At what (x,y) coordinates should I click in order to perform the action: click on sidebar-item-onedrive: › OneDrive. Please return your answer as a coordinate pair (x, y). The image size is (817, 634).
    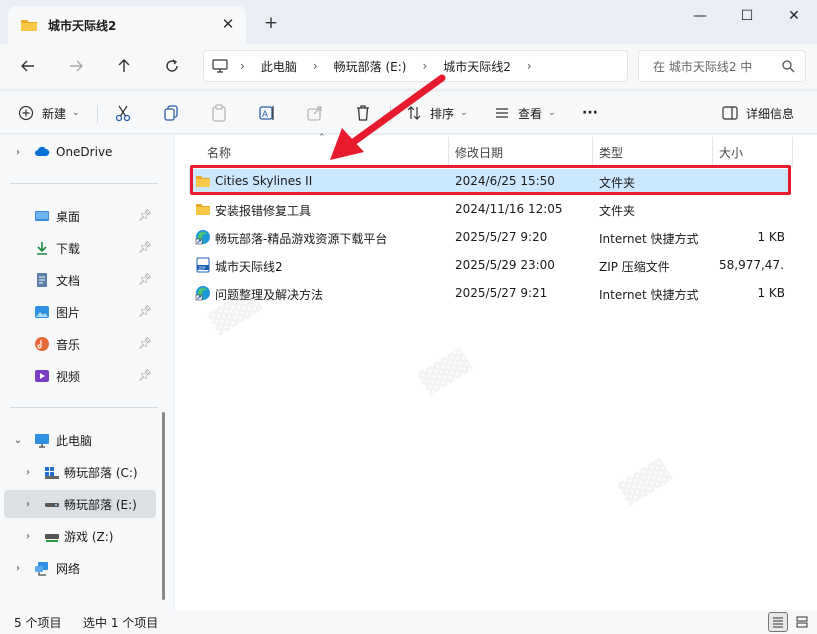
    Looking at the image, I should click on (80, 152).